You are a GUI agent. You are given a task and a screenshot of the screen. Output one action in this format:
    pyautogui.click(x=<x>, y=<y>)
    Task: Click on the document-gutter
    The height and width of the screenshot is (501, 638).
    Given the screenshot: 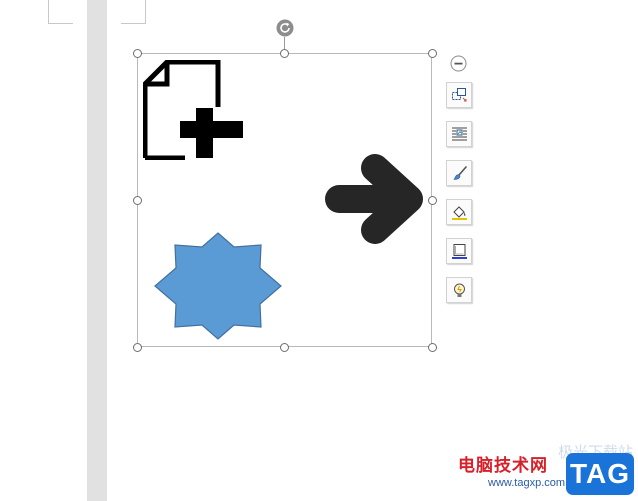 What is the action you would take?
    pyautogui.click(x=97, y=250)
    